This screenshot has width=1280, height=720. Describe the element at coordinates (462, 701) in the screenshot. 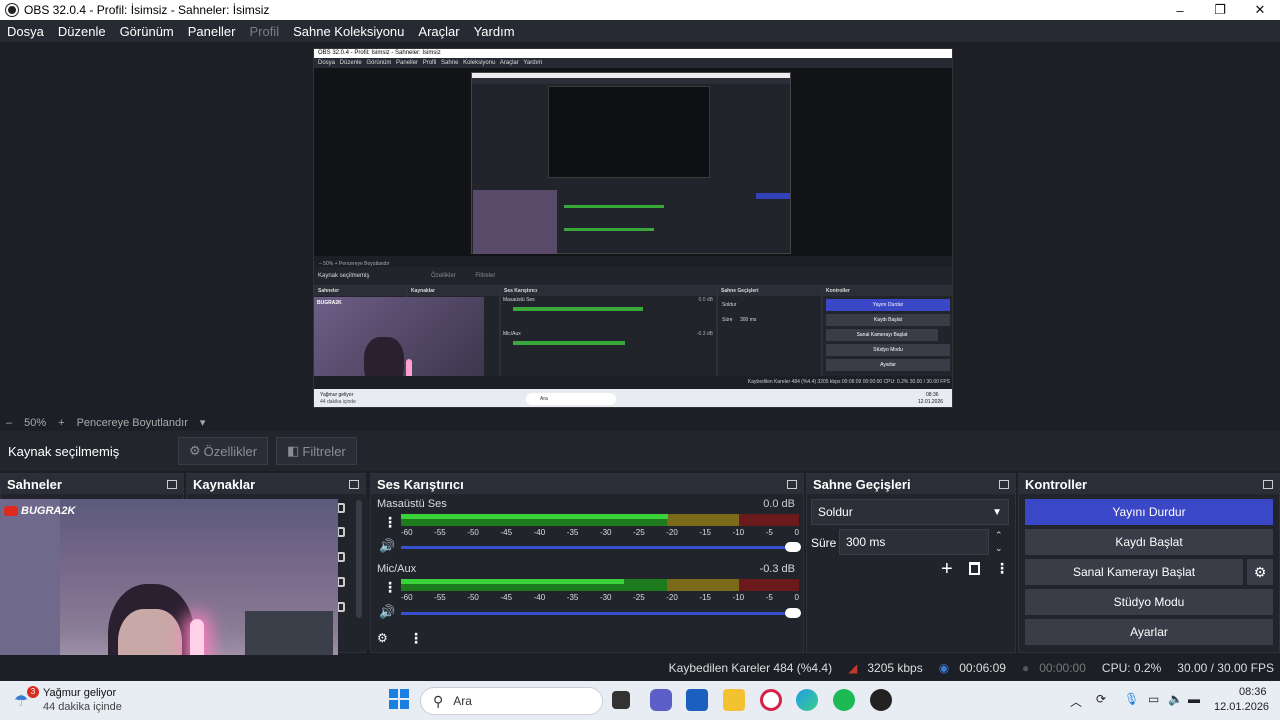

I see `search-placeholder: Ara` at that location.